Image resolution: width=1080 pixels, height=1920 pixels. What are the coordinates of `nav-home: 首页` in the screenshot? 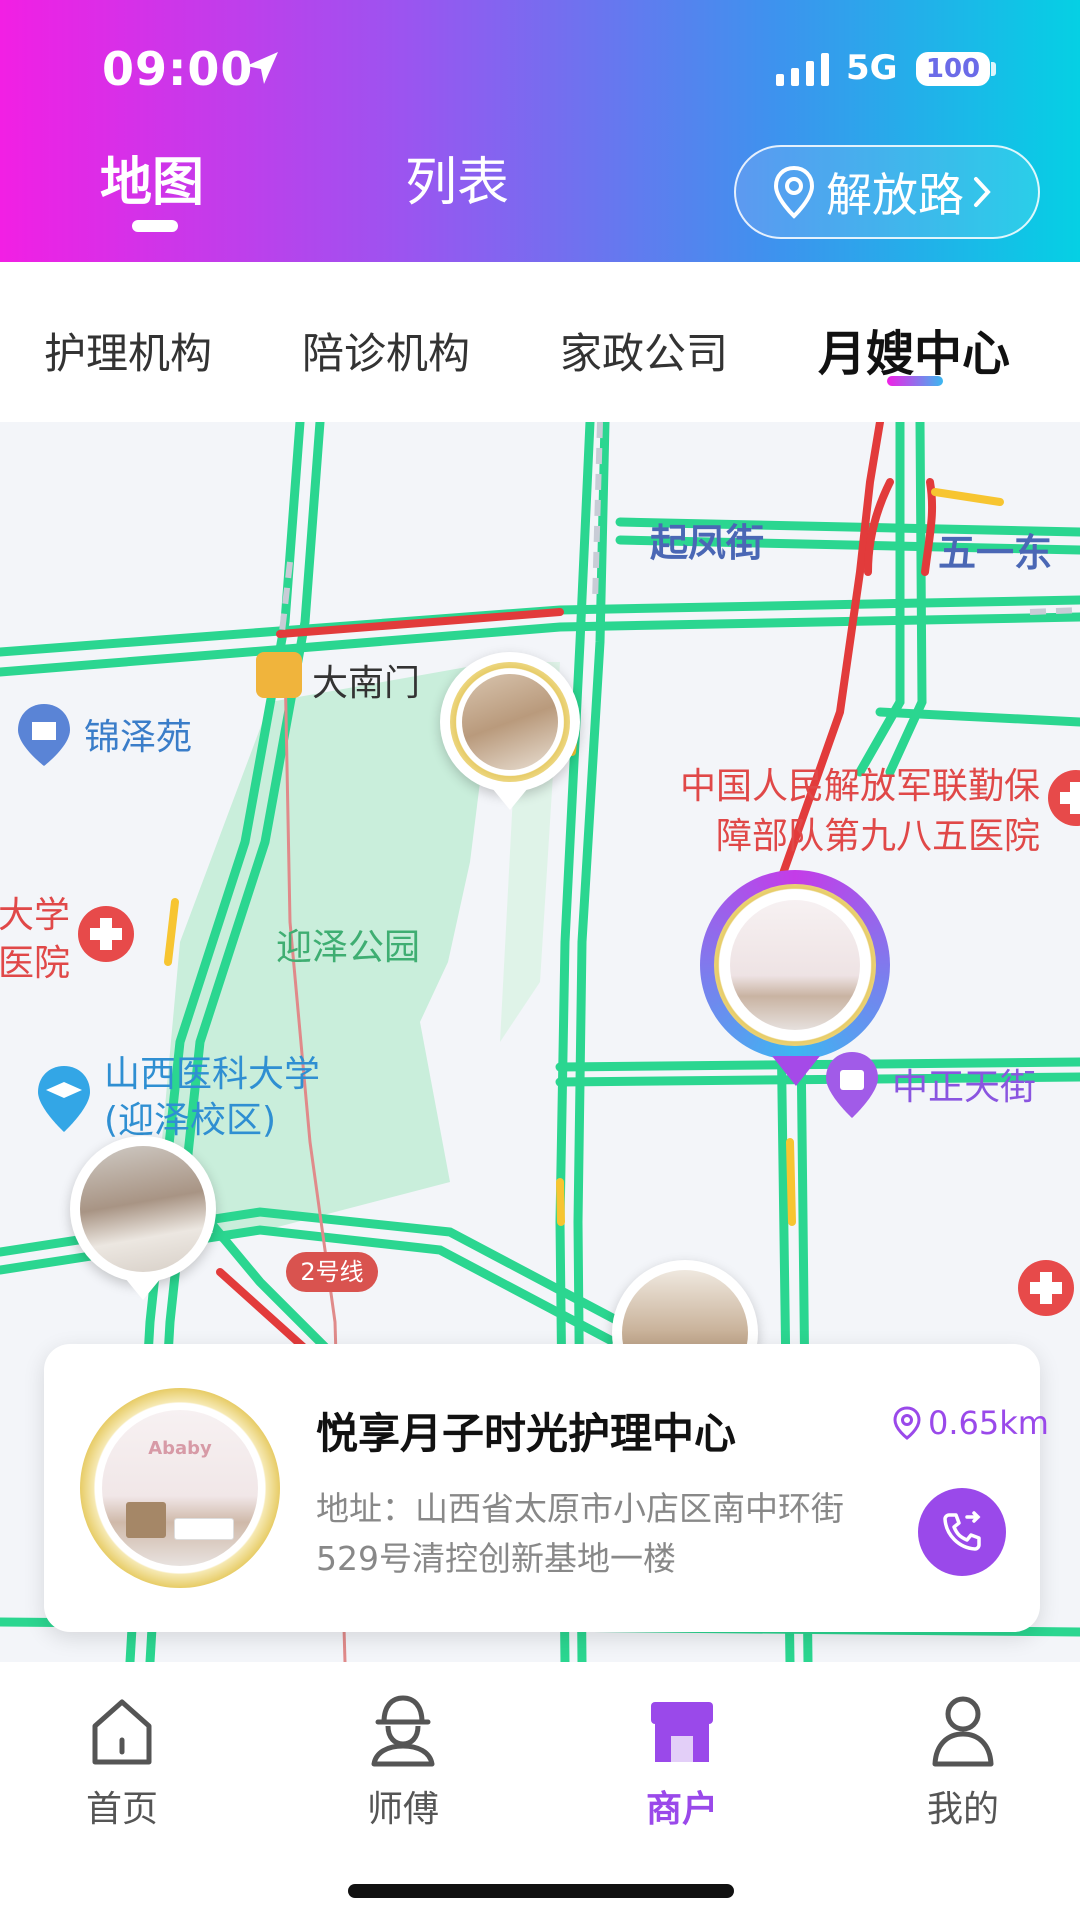 It's located at (122, 1759).